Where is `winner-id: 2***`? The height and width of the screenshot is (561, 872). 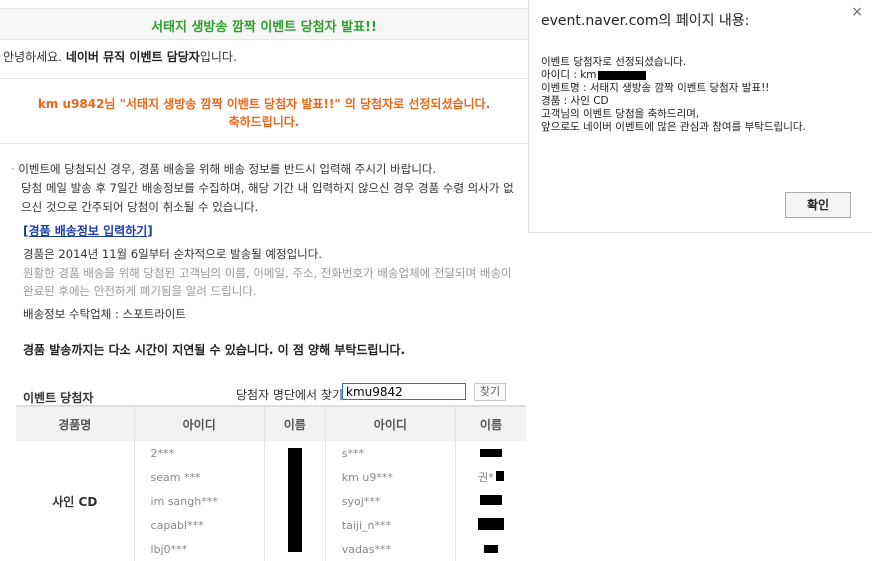
winner-id: 2*** is located at coordinates (199, 453).